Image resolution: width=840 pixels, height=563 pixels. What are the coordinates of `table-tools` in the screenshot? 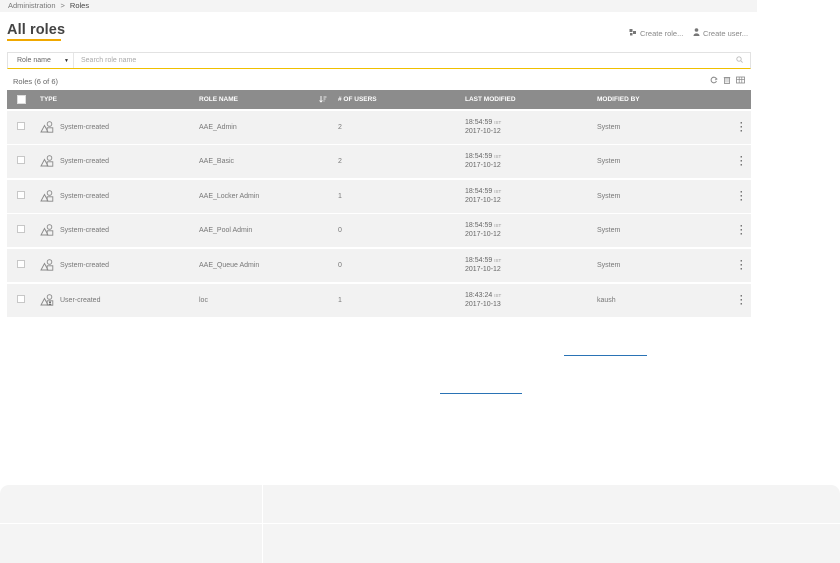 It's located at (727, 81).